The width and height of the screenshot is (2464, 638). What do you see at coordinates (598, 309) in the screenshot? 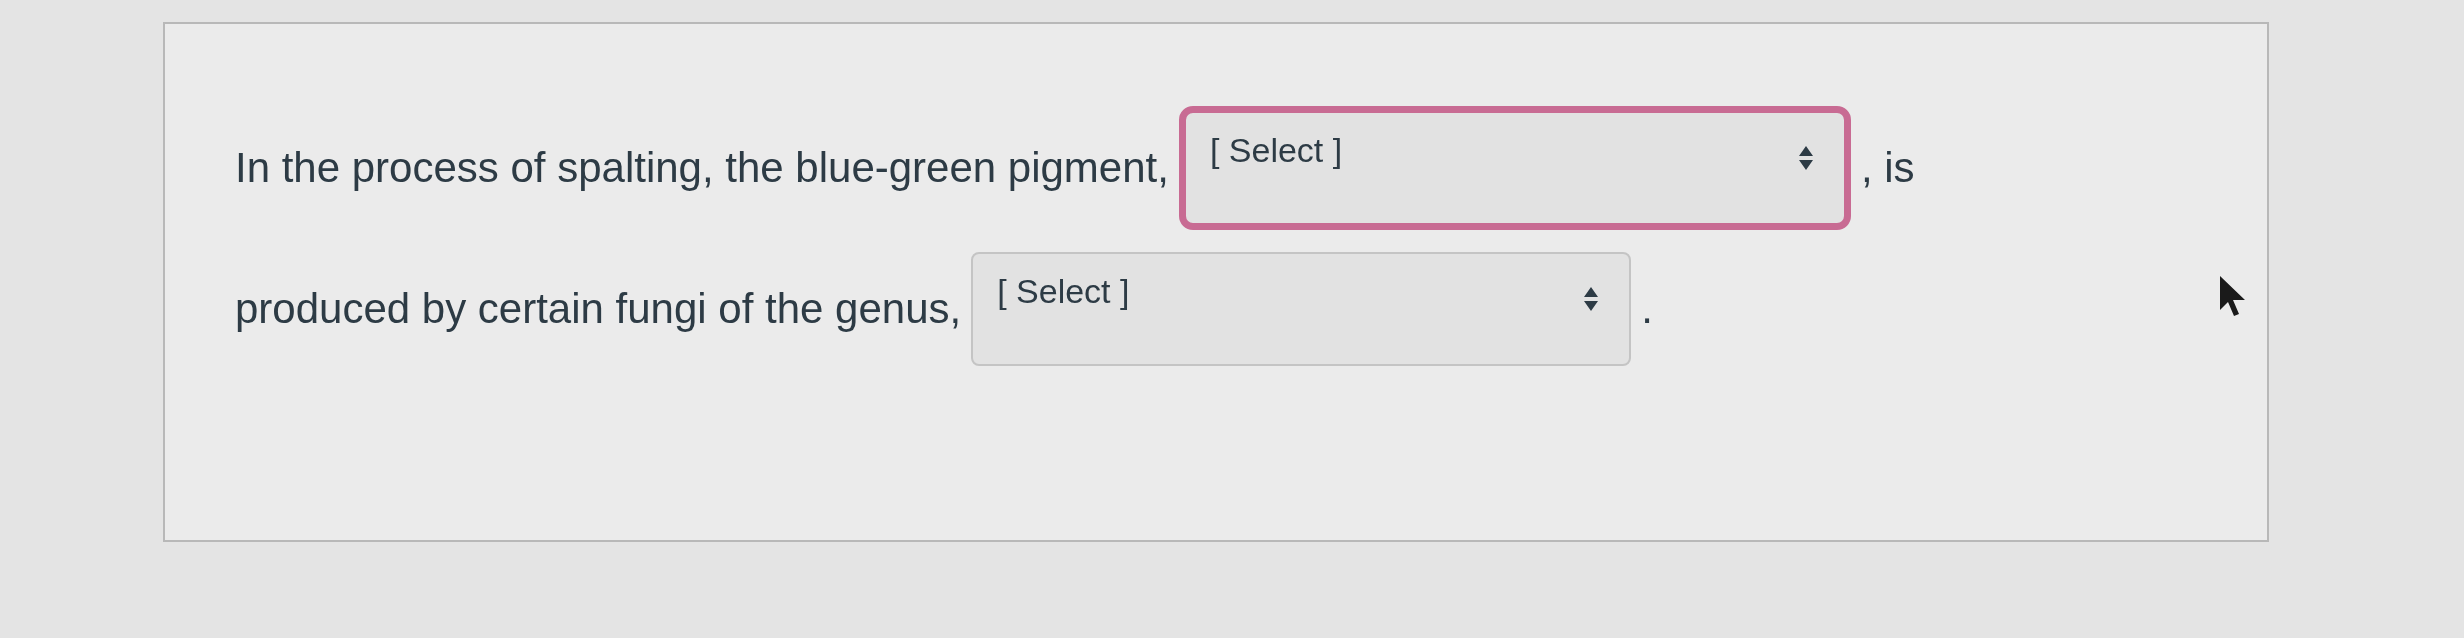
I see `question-text: produced by certain fungi of the genus,` at bounding box center [598, 309].